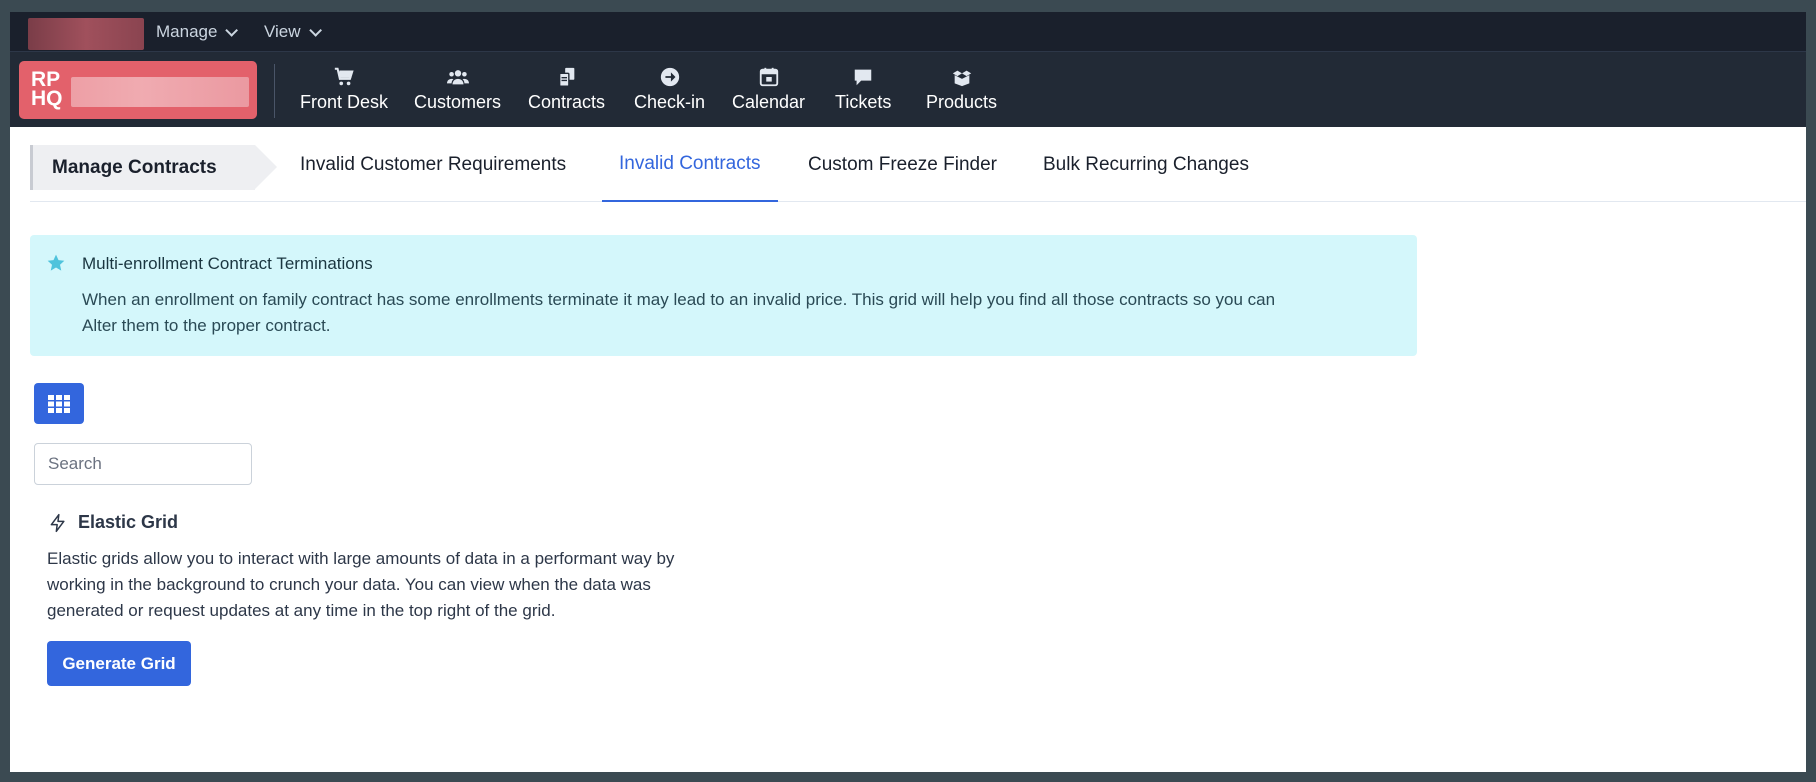 Image resolution: width=1816 pixels, height=782 pixels. What do you see at coordinates (670, 102) in the screenshot?
I see `nav-check-in-label: Check-in` at bounding box center [670, 102].